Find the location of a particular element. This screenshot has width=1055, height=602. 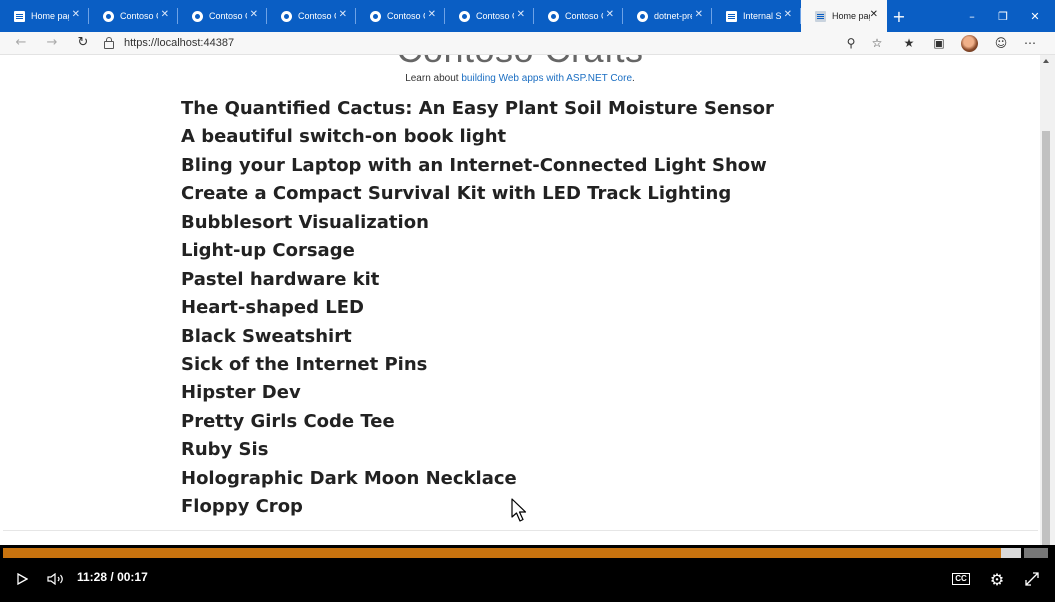

product-item: Sick of the Internet Pins is located at coordinates (304, 364).